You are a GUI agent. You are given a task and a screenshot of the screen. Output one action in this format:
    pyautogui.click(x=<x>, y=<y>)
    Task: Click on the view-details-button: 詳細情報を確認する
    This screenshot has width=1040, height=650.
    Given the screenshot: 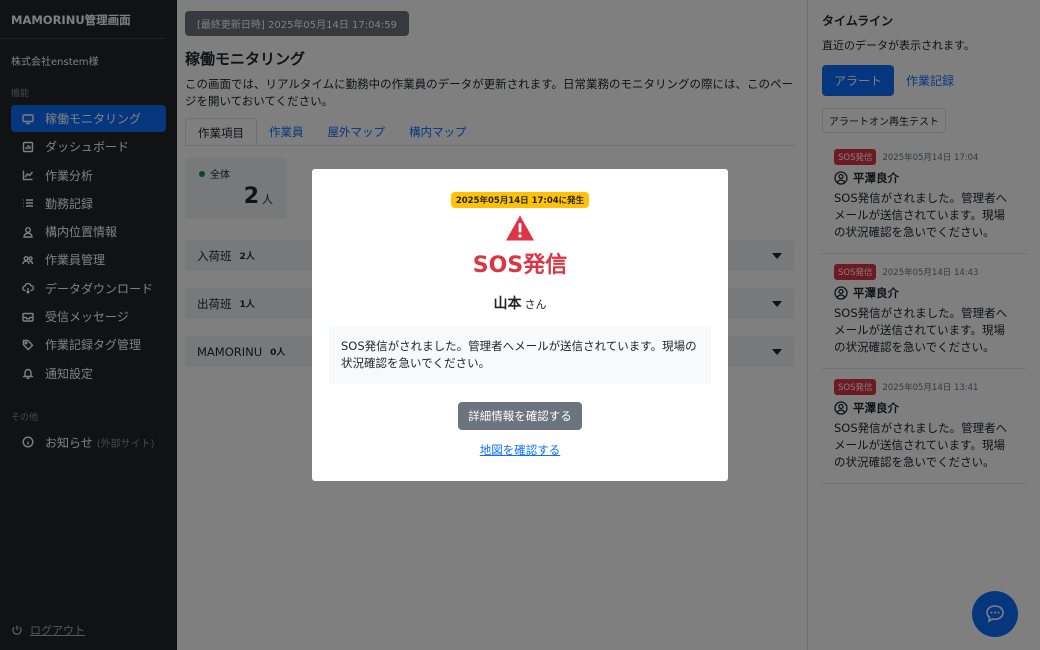 What is the action you would take?
    pyautogui.click(x=520, y=416)
    